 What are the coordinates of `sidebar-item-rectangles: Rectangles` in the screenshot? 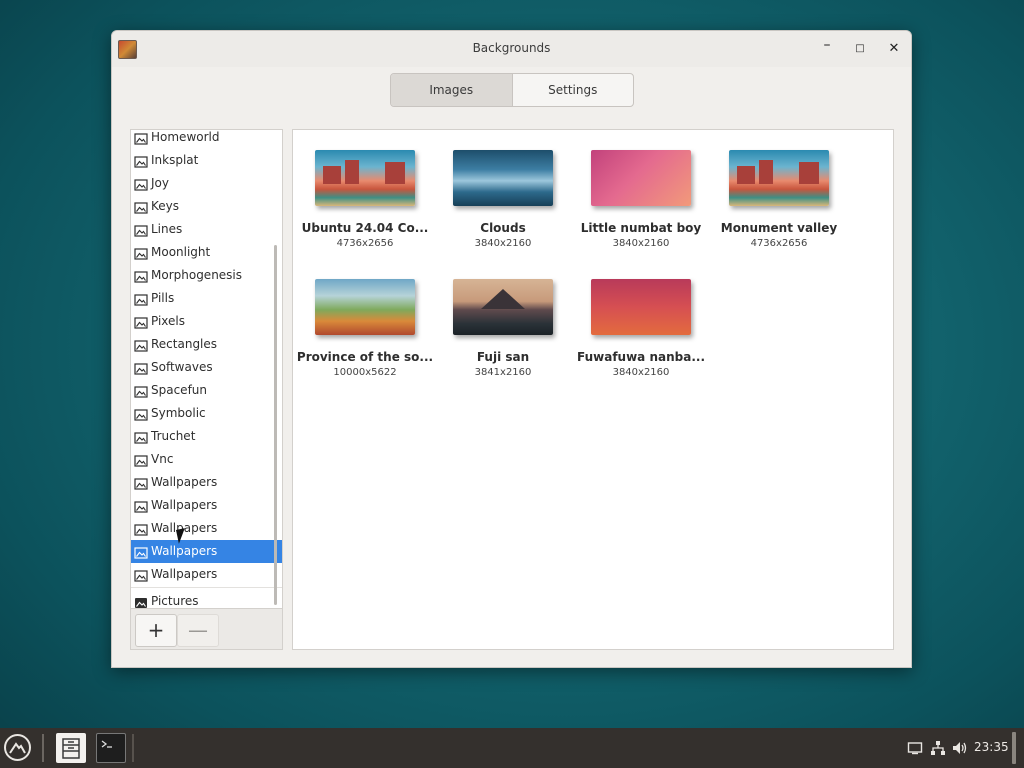 It's located at (206, 344).